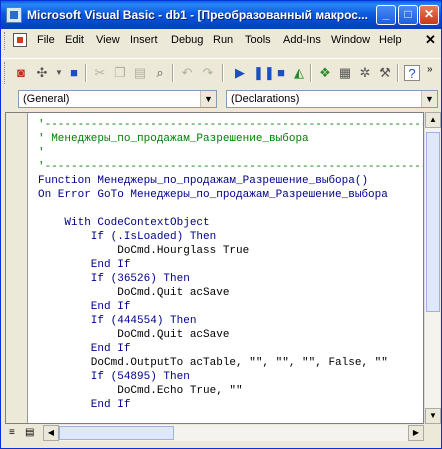 This screenshot has width=442, height=449. I want to click on code-line: DoCmd.Echo True, "", so click(140, 391).